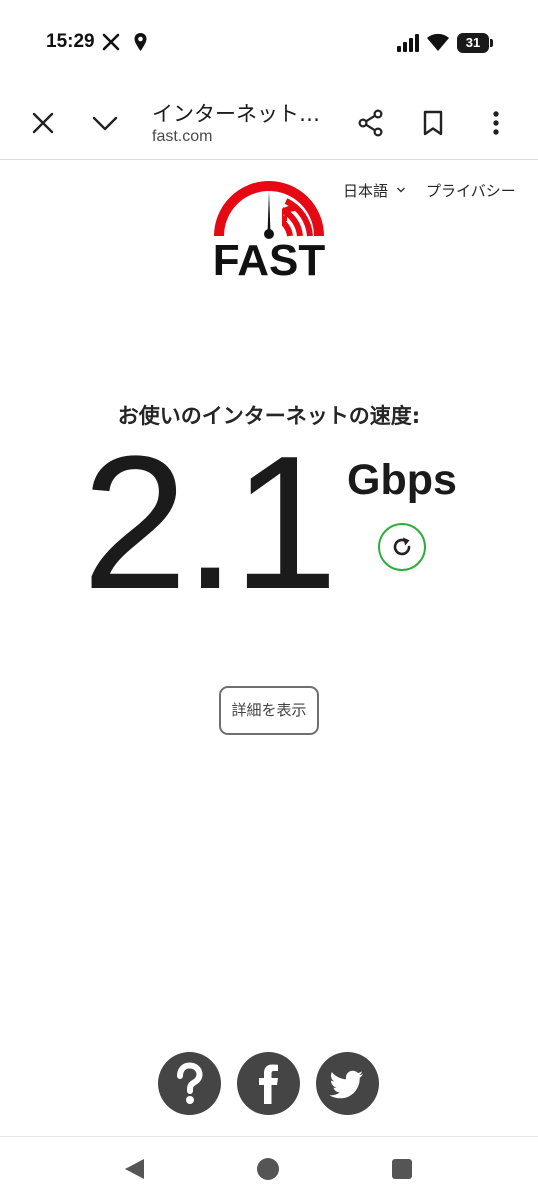 Image resolution: width=538 pixels, height=1200 pixels. I want to click on system-nav-bar, so click(269, 1168).